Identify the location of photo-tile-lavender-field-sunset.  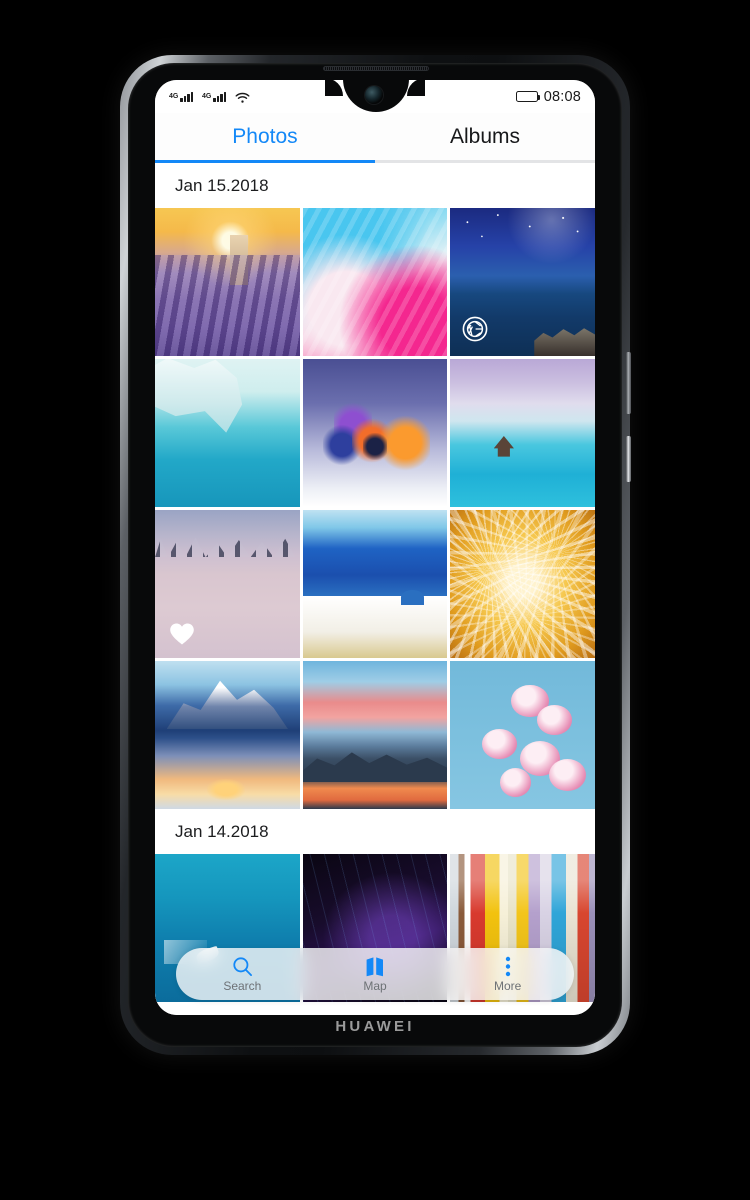
(227, 282).